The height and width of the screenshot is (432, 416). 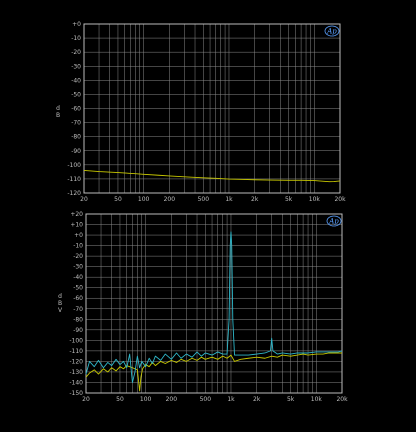 What do you see at coordinates (76, 372) in the screenshot?
I see `y-tick-label: -130` at bounding box center [76, 372].